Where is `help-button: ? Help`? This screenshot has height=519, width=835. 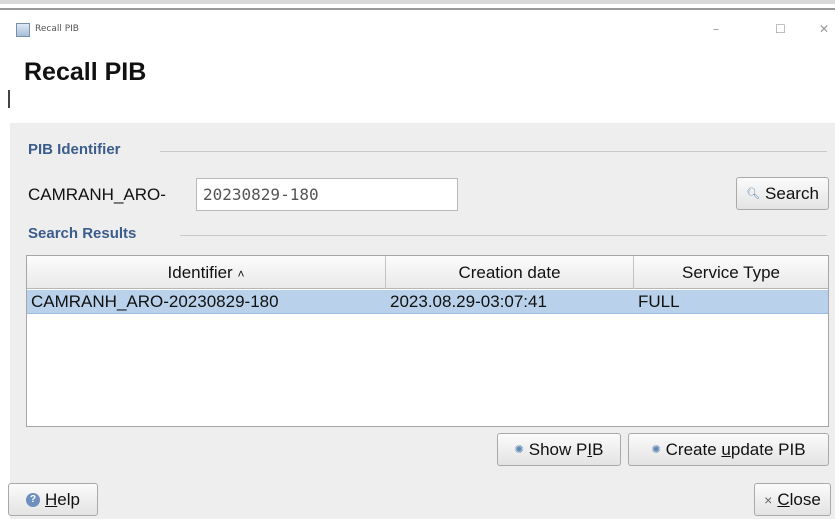
help-button: ? Help is located at coordinates (53, 499).